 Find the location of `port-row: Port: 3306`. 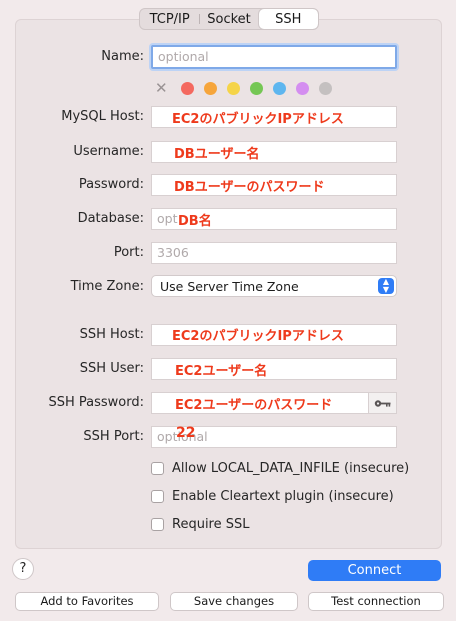

port-row: Port: 3306 is located at coordinates (228, 253).